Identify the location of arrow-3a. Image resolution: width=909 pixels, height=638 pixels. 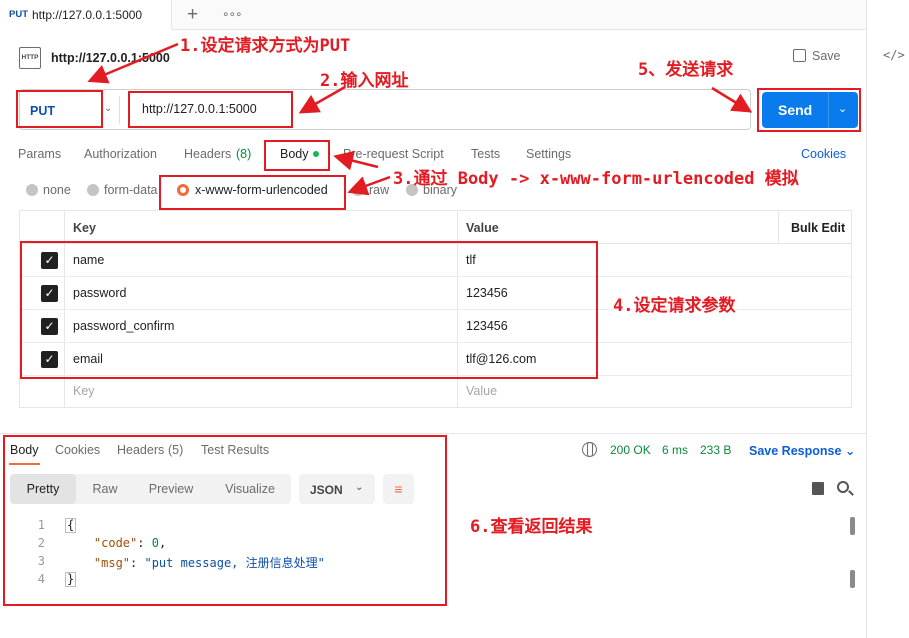
(356, 160).